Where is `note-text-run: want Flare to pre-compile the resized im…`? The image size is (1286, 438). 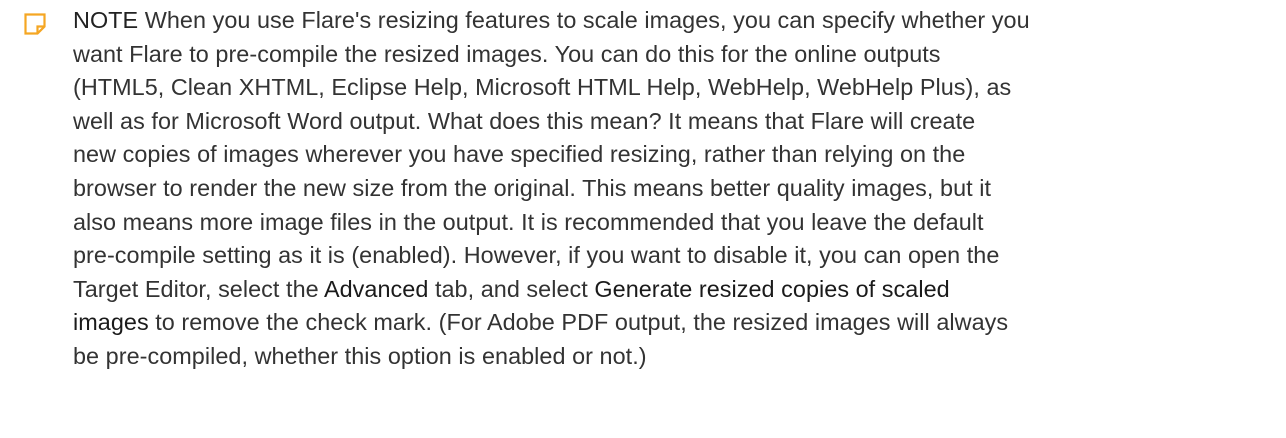 note-text-run: want Flare to pre-compile the resized im… is located at coordinates (507, 53).